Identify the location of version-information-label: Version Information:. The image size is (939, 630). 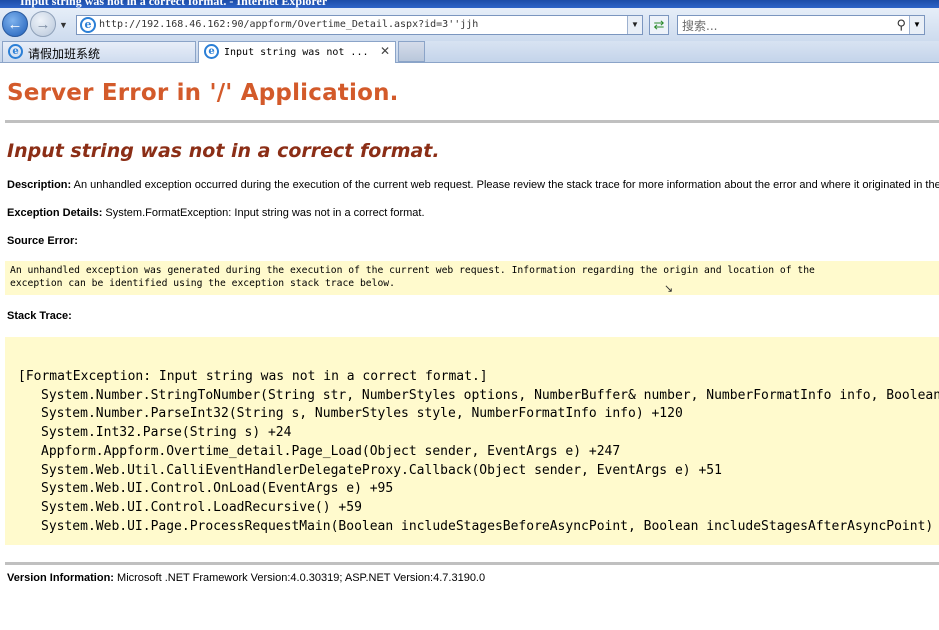
(60, 578).